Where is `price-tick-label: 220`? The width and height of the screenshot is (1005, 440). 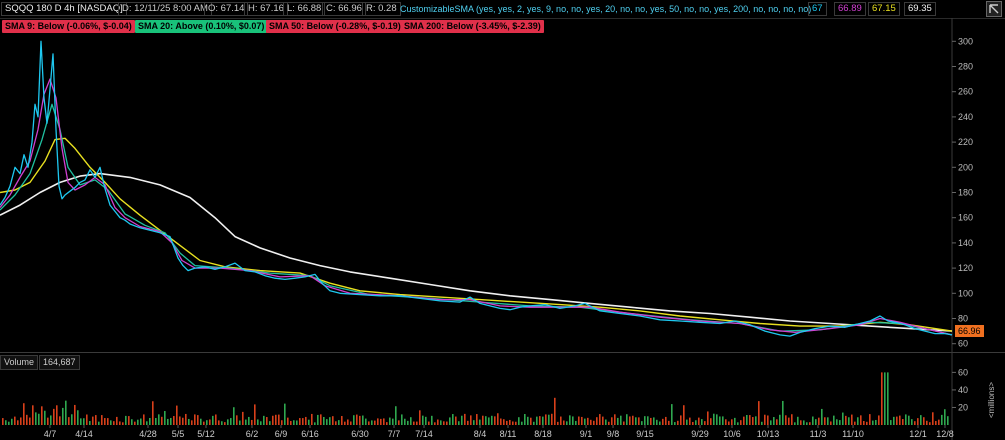
price-tick-label: 220 is located at coordinates (965, 142).